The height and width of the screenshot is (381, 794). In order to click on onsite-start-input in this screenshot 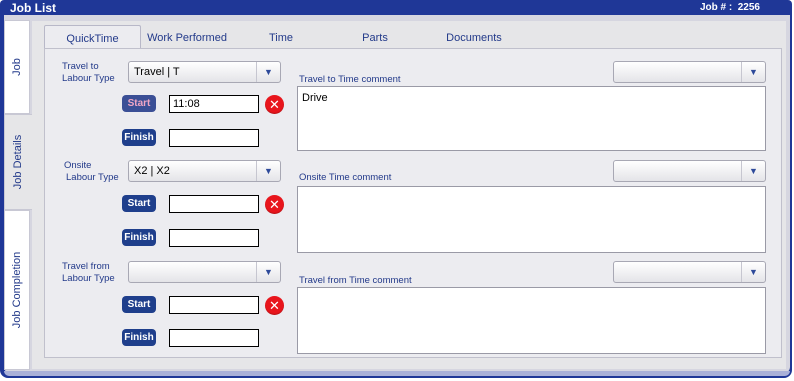, I will do `click(214, 204)`.